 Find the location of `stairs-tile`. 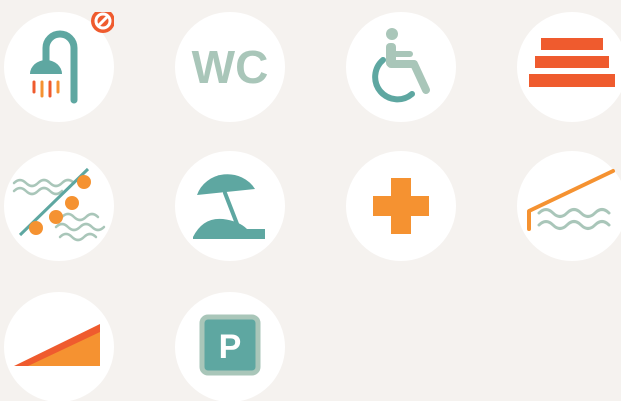

stairs-tile is located at coordinates (569, 67).